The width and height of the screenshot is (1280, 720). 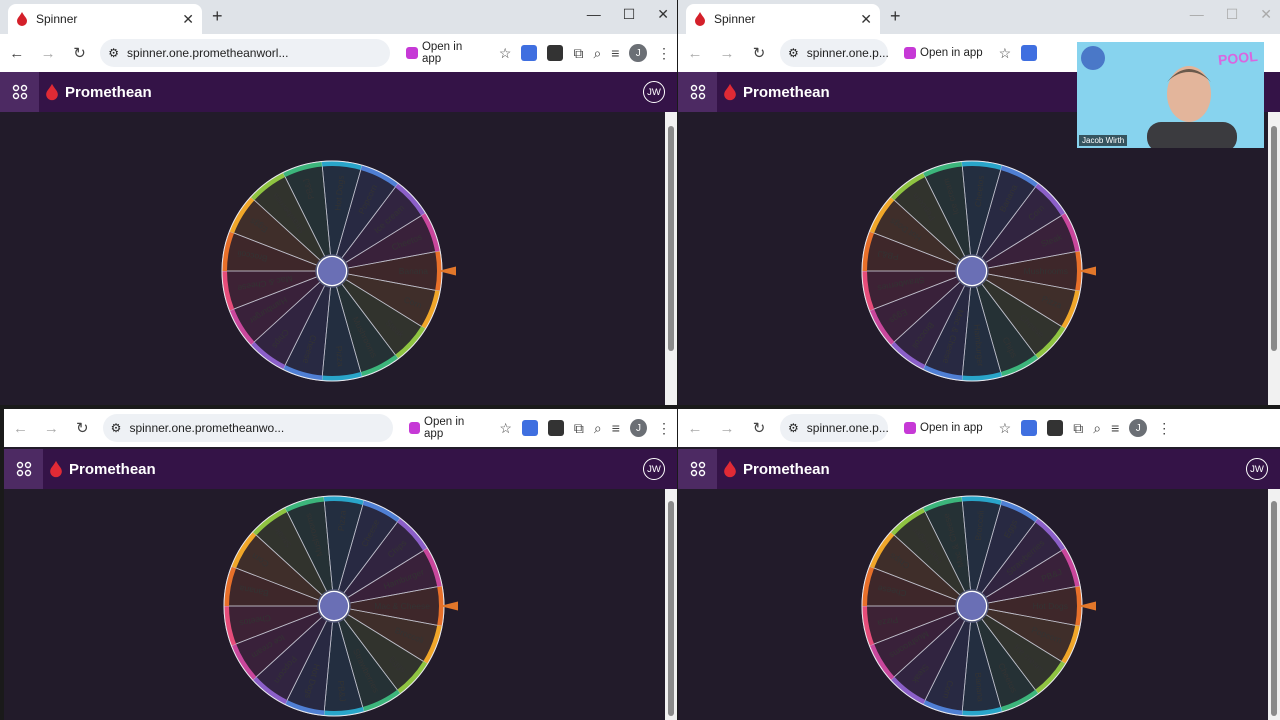 What do you see at coordinates (112, 469) in the screenshot?
I see `brand-name: Promethean` at bounding box center [112, 469].